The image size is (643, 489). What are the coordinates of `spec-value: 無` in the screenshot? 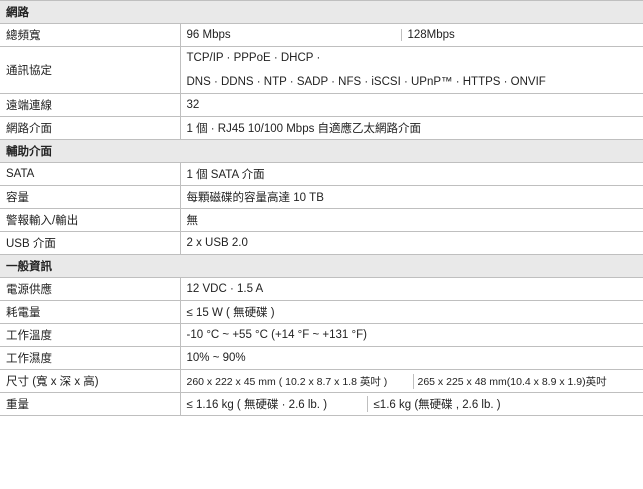 It's located at (411, 220).